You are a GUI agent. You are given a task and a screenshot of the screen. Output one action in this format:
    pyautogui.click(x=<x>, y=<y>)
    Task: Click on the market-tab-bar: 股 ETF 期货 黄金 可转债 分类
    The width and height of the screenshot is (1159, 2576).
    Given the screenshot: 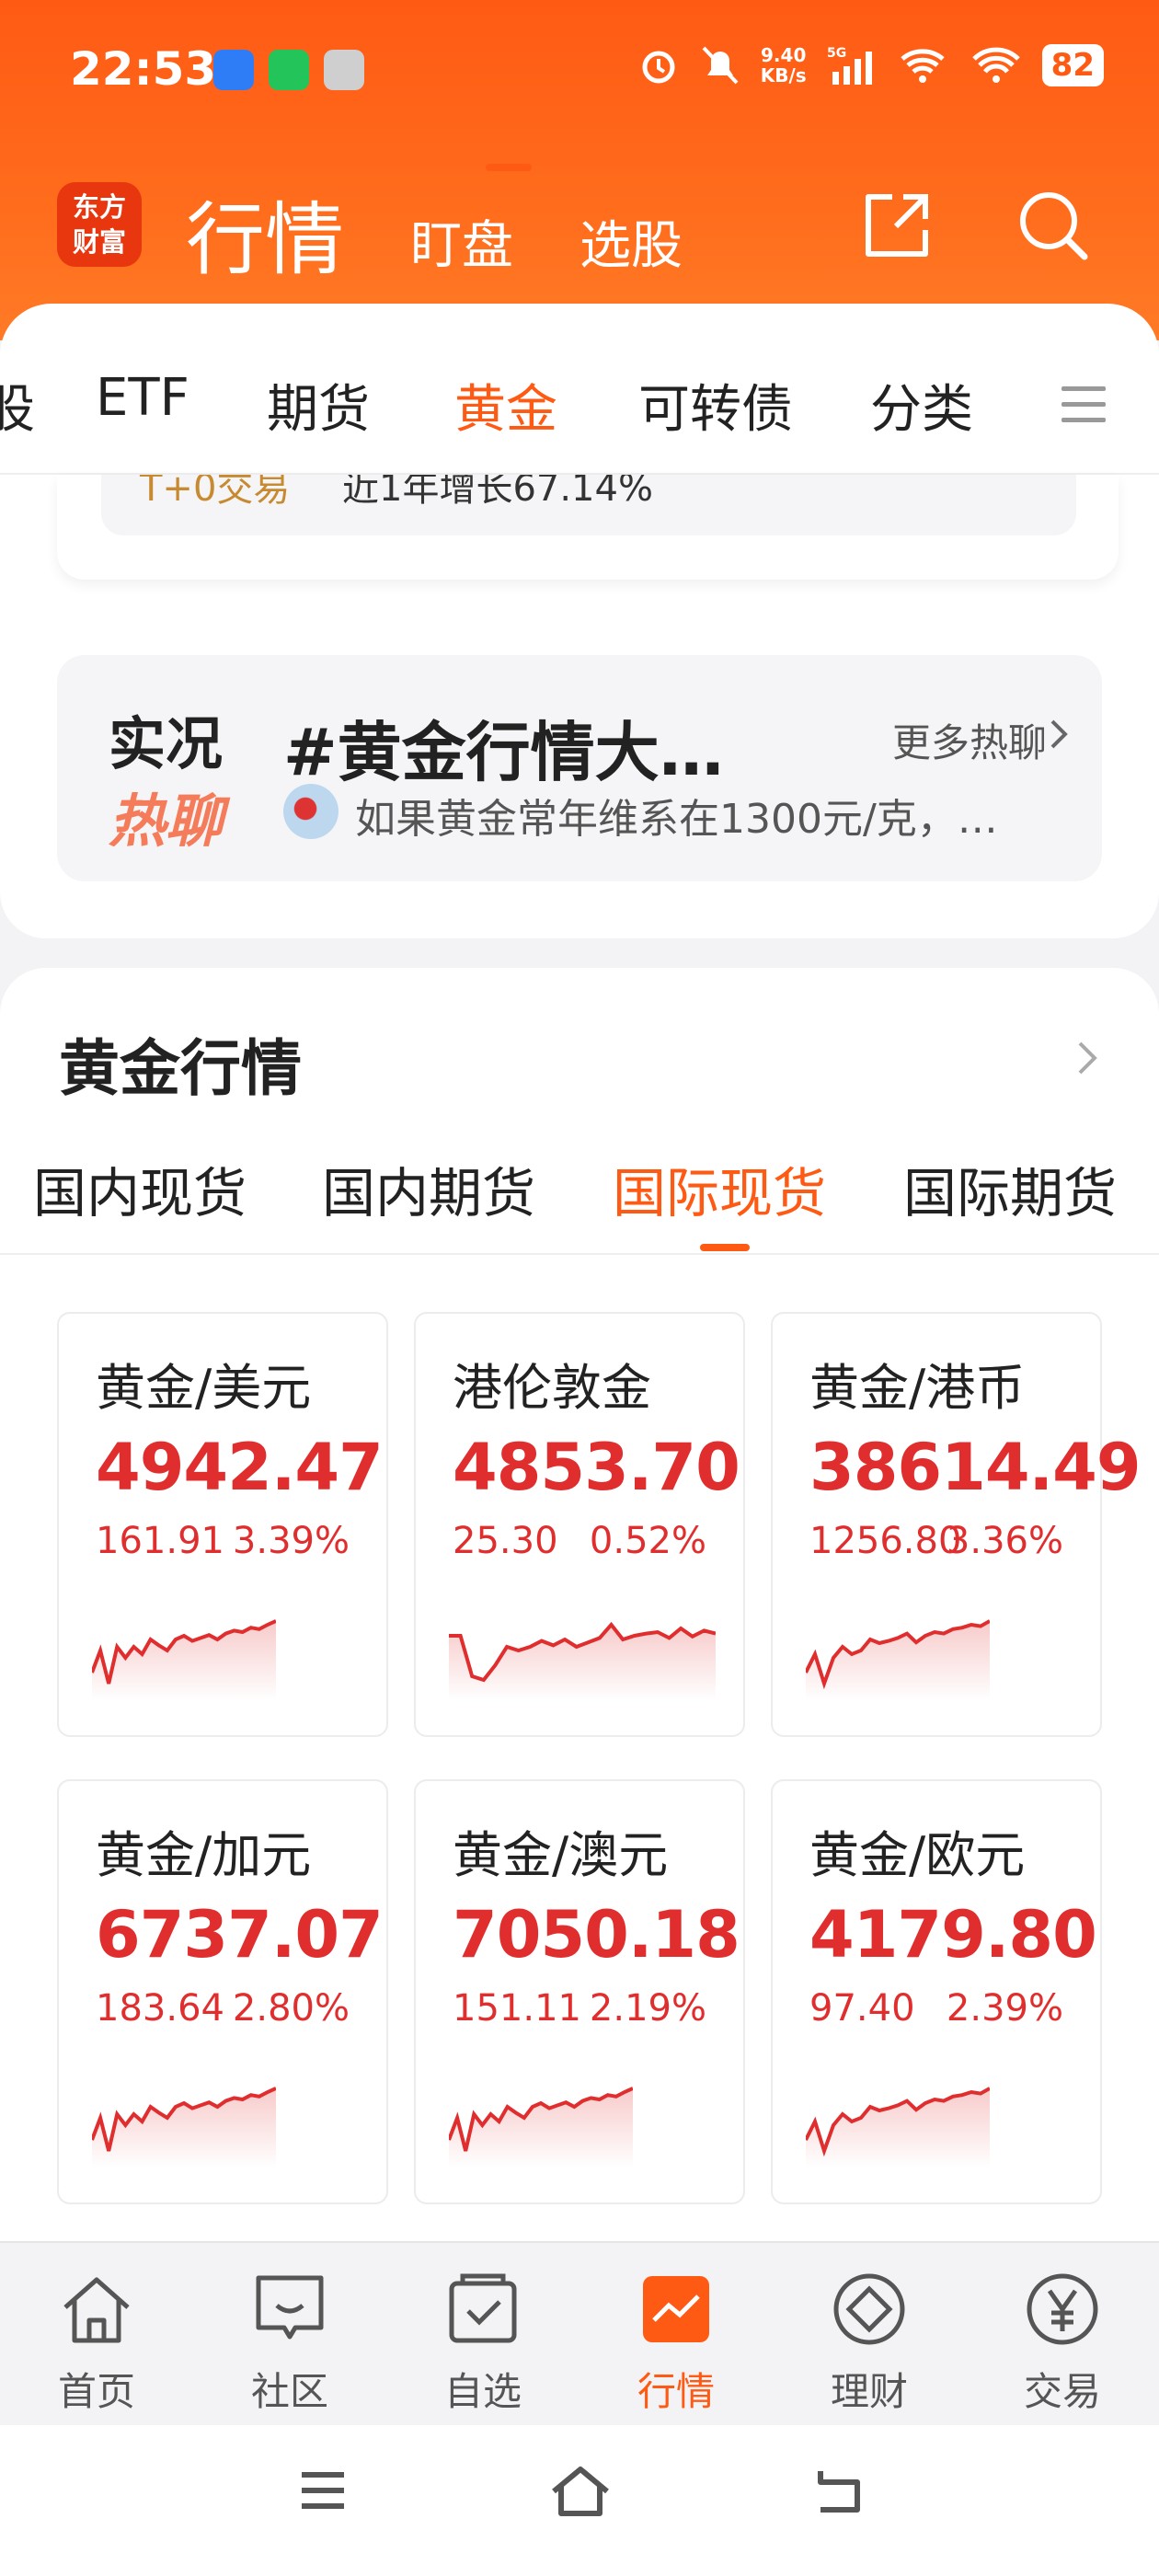 What is the action you would take?
    pyautogui.click(x=579, y=389)
    